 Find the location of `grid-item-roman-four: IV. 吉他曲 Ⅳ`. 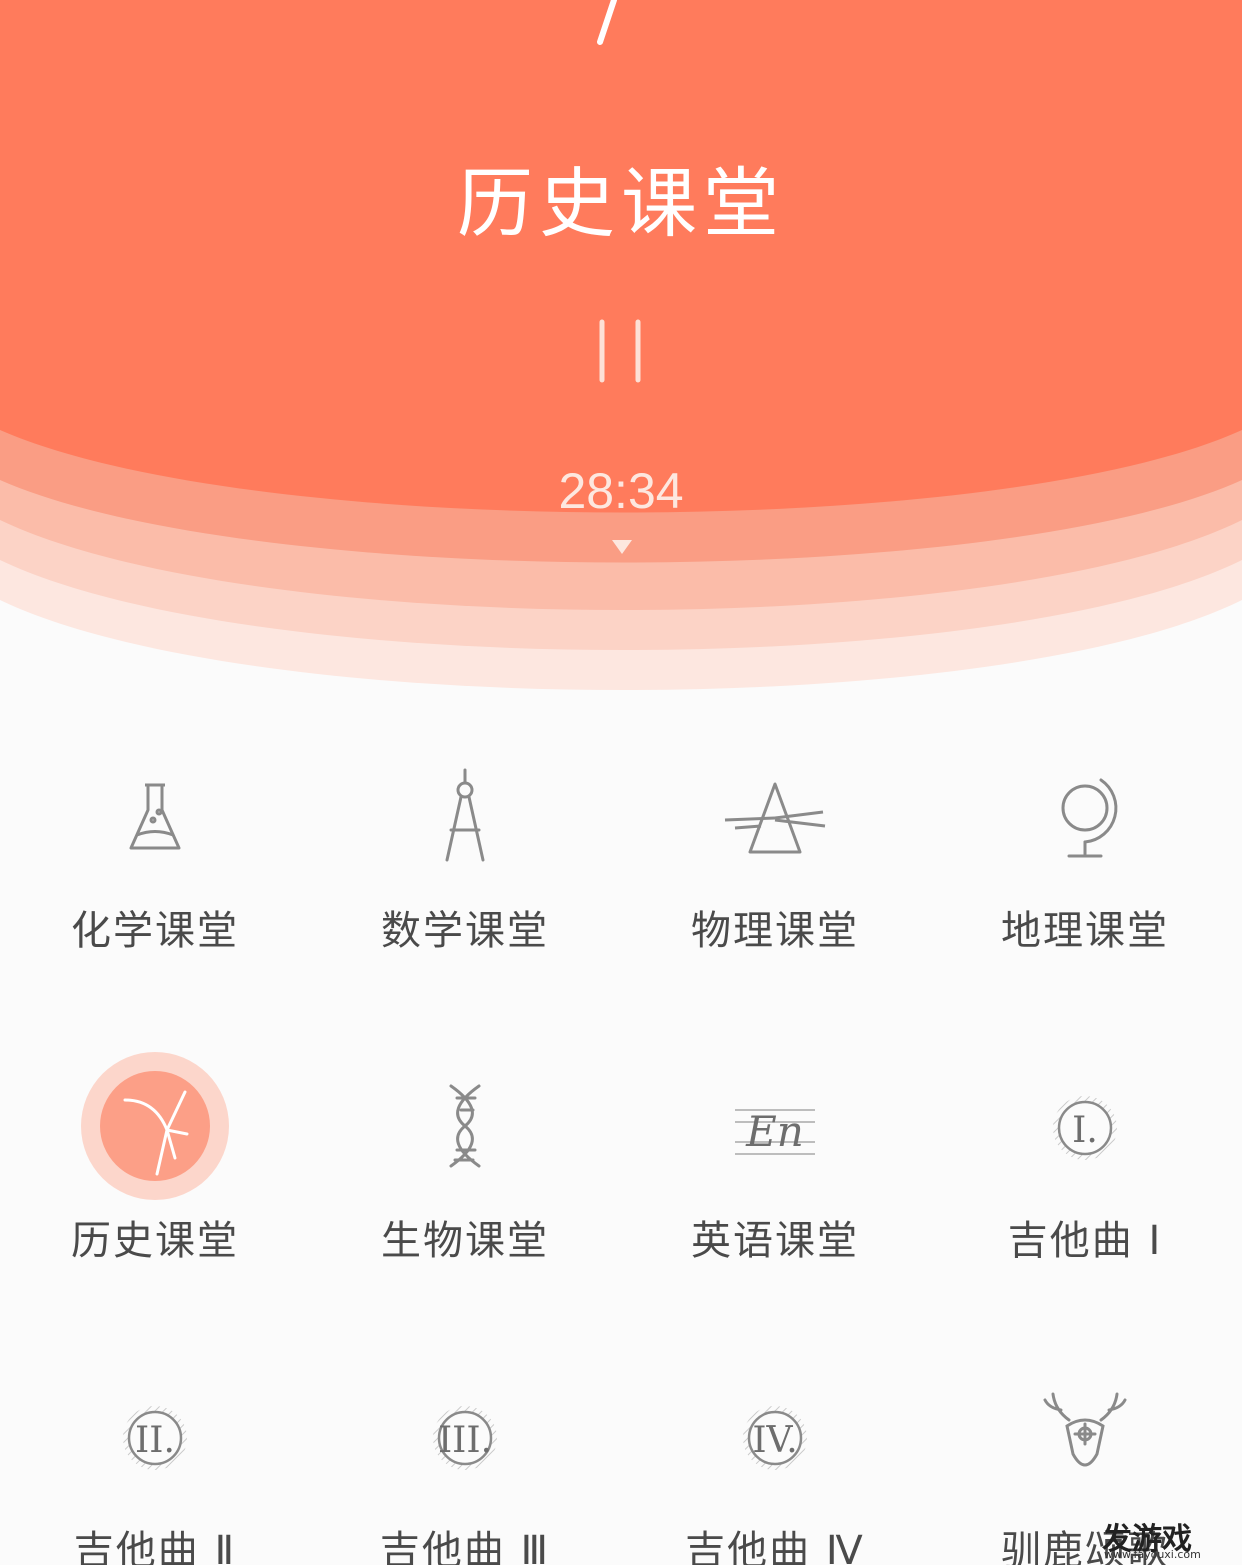

grid-item-roman-four: IV. 吉他曲 Ⅳ is located at coordinates (775, 1452).